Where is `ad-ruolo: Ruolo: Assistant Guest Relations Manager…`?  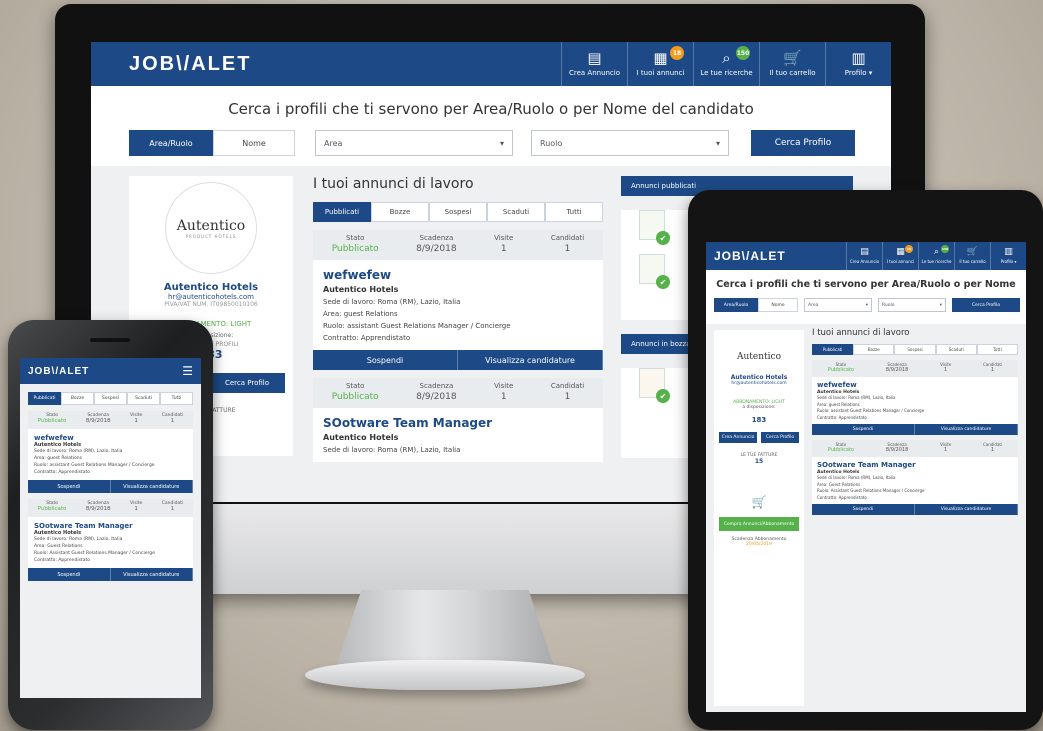 ad-ruolo: Ruolo: Assistant Guest Relations Manager… is located at coordinates (94, 553).